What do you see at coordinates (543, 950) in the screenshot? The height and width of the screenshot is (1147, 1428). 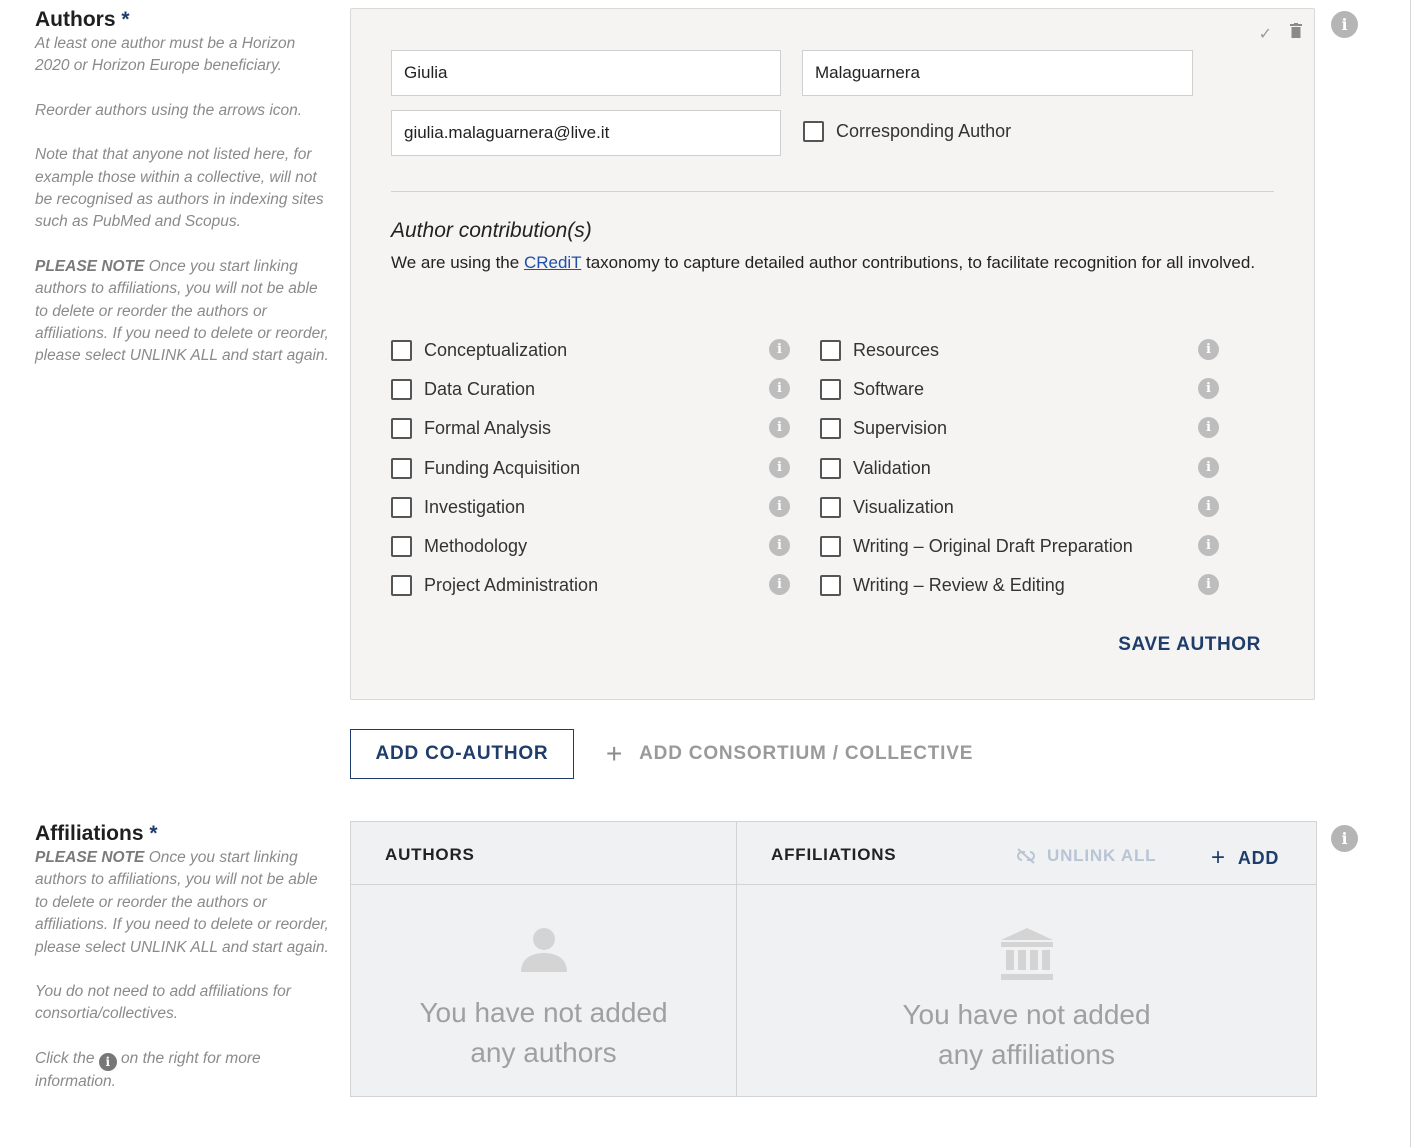 I see `person-icon` at bounding box center [543, 950].